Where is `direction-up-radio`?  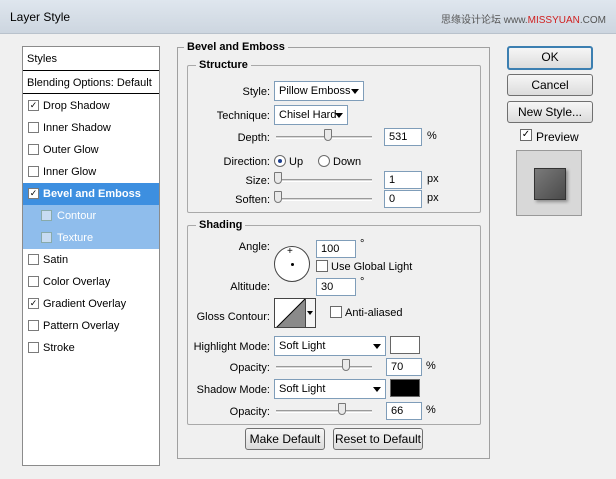
direction-up-radio is located at coordinates (280, 161).